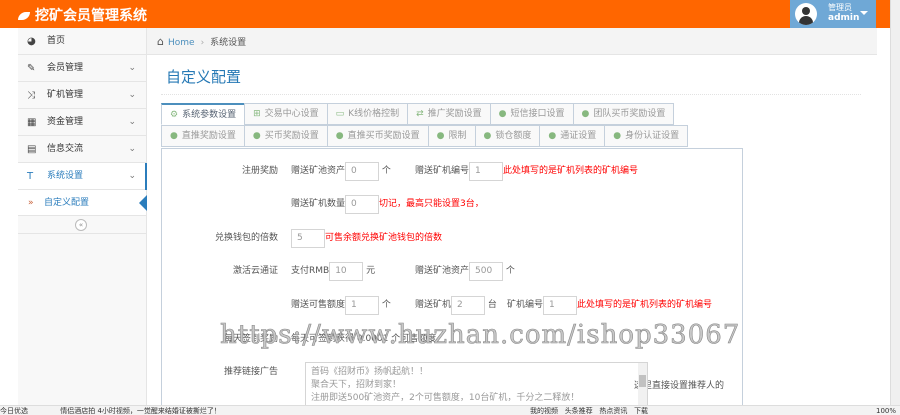 The height and width of the screenshot is (415, 900). What do you see at coordinates (486, 271) in the screenshot?
I see `activate-asset-input: 500` at bounding box center [486, 271].